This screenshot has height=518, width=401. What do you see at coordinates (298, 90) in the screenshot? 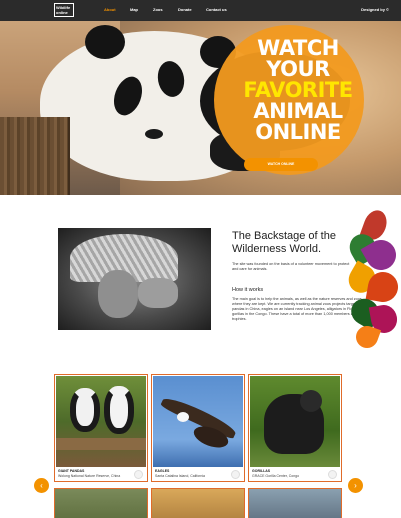
I see `hero-headline: WATCH YOUR FAVORITE ANIMAL ONLINE` at bounding box center [298, 90].